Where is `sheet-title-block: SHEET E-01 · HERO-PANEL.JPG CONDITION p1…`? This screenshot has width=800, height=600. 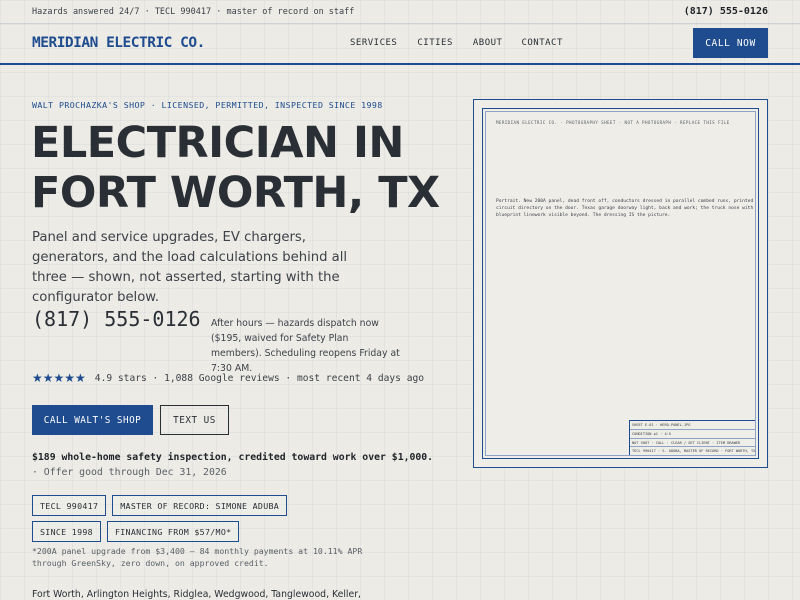
sheet-title-block: SHEET E-01 · HERO-PANEL.JPG CONDITION p1… is located at coordinates (692, 437).